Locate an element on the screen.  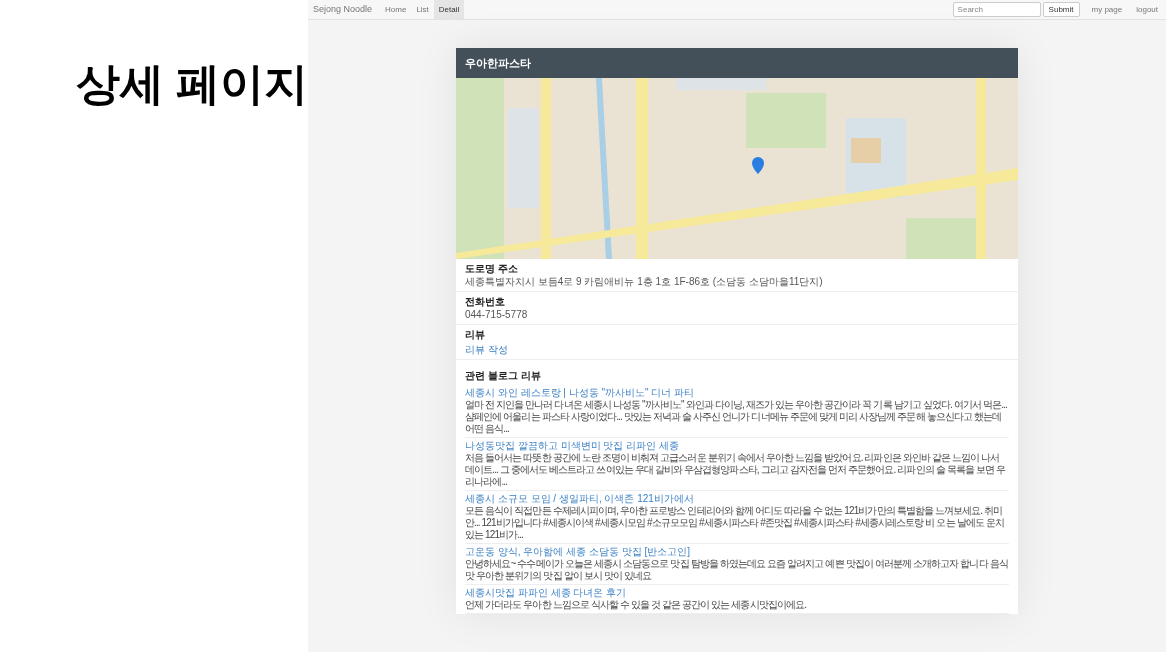
blog-review-summary: 언제 가더라도 우아한 느낌으로 식사할 수 있을 것 같은 공간이 있는 세종시맛집이에요. is located at coordinates (636, 605).